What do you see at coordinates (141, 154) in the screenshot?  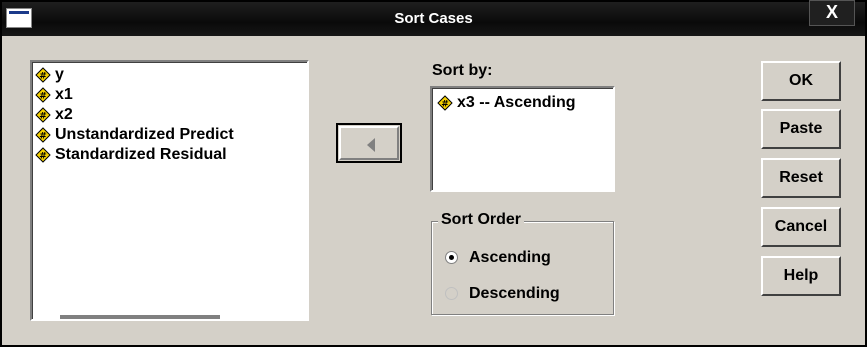 I see `variable-label: Standardized Residual` at bounding box center [141, 154].